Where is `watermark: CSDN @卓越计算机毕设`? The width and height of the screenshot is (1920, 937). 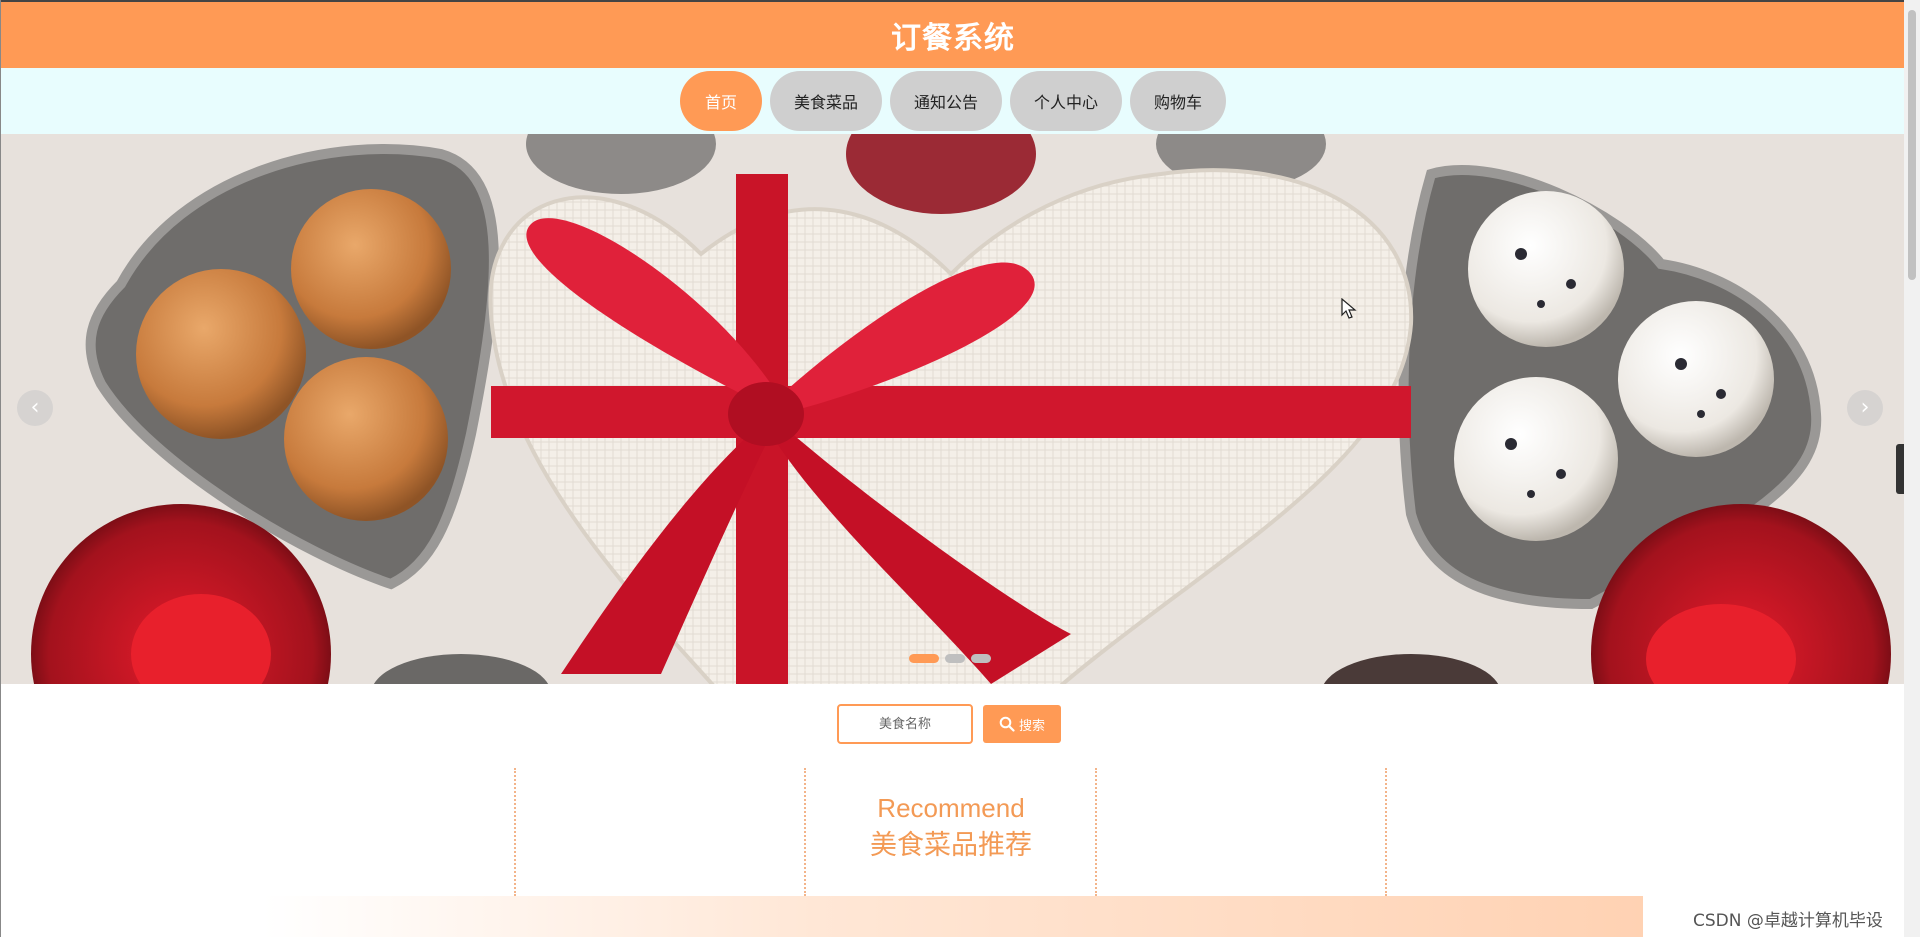 watermark: CSDN @卓越计算机毕设 is located at coordinates (1788, 921).